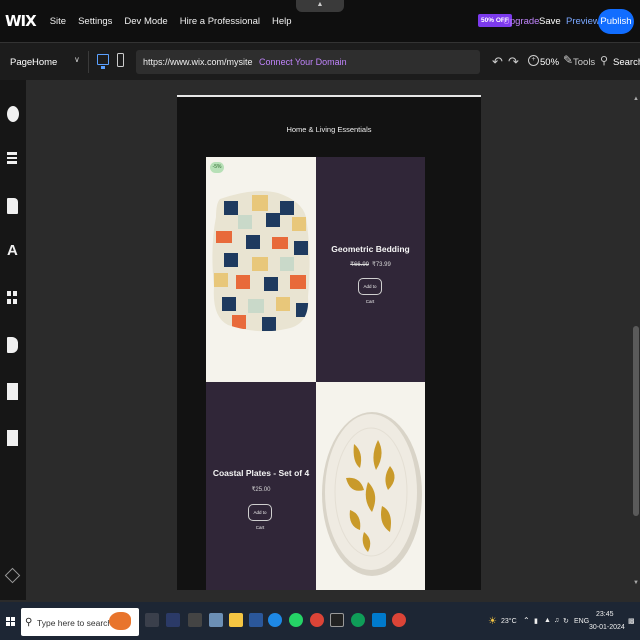  Describe the element at coordinates (607, 627) in the screenshot. I see `clock-date: 30-01-2024` at that location.